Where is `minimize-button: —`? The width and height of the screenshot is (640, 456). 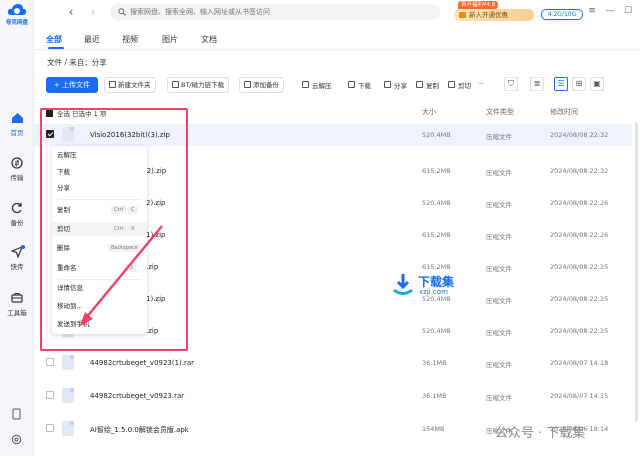
minimize-button: — is located at coordinates (610, 11).